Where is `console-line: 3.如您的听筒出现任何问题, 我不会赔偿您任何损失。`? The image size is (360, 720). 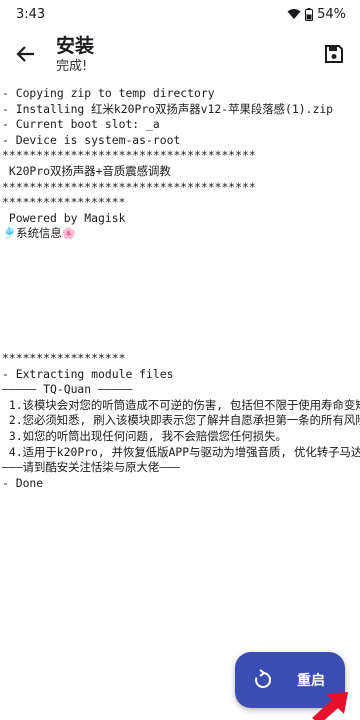 console-line: 3.如您的听筒出现任何问题, 我不会赔偿您任何损失。 is located at coordinates (144, 436).